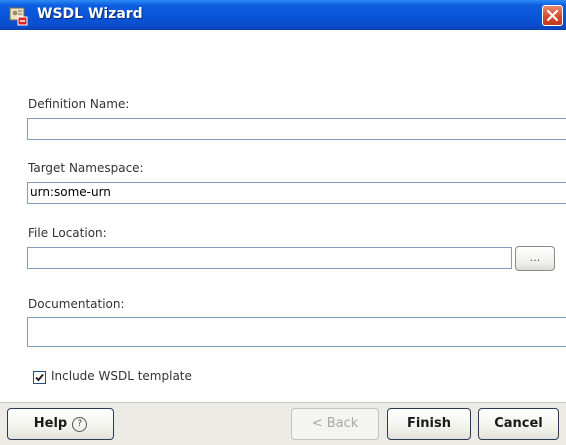 This screenshot has height=445, width=566. Describe the element at coordinates (518, 424) in the screenshot. I see `cancel-button: Cancel` at that location.